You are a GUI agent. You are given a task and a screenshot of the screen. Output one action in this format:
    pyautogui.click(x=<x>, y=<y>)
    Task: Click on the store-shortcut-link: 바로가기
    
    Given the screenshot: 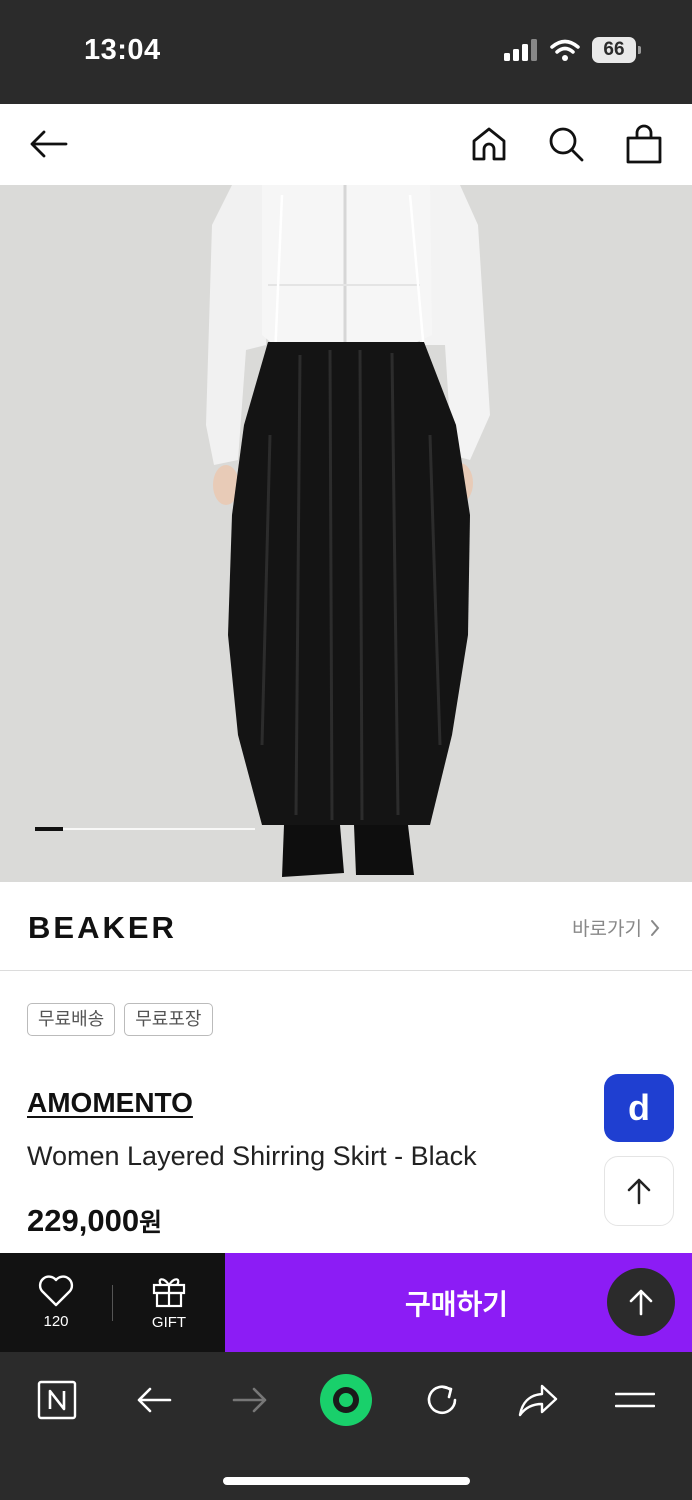 What is the action you would take?
    pyautogui.click(x=616, y=927)
    